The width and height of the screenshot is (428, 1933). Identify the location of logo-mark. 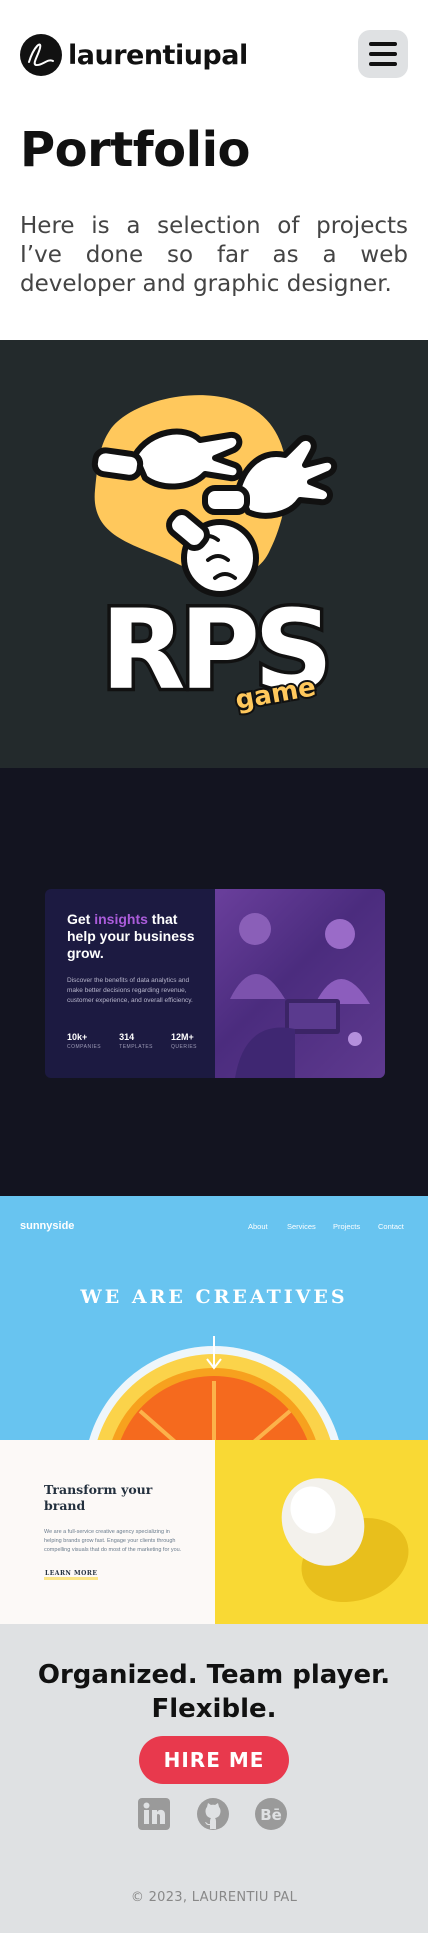
(41, 55).